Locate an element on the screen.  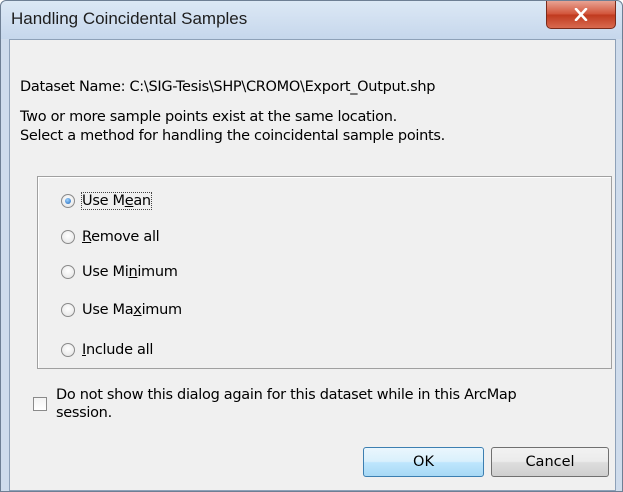
radio-button-selected is located at coordinates (68, 201).